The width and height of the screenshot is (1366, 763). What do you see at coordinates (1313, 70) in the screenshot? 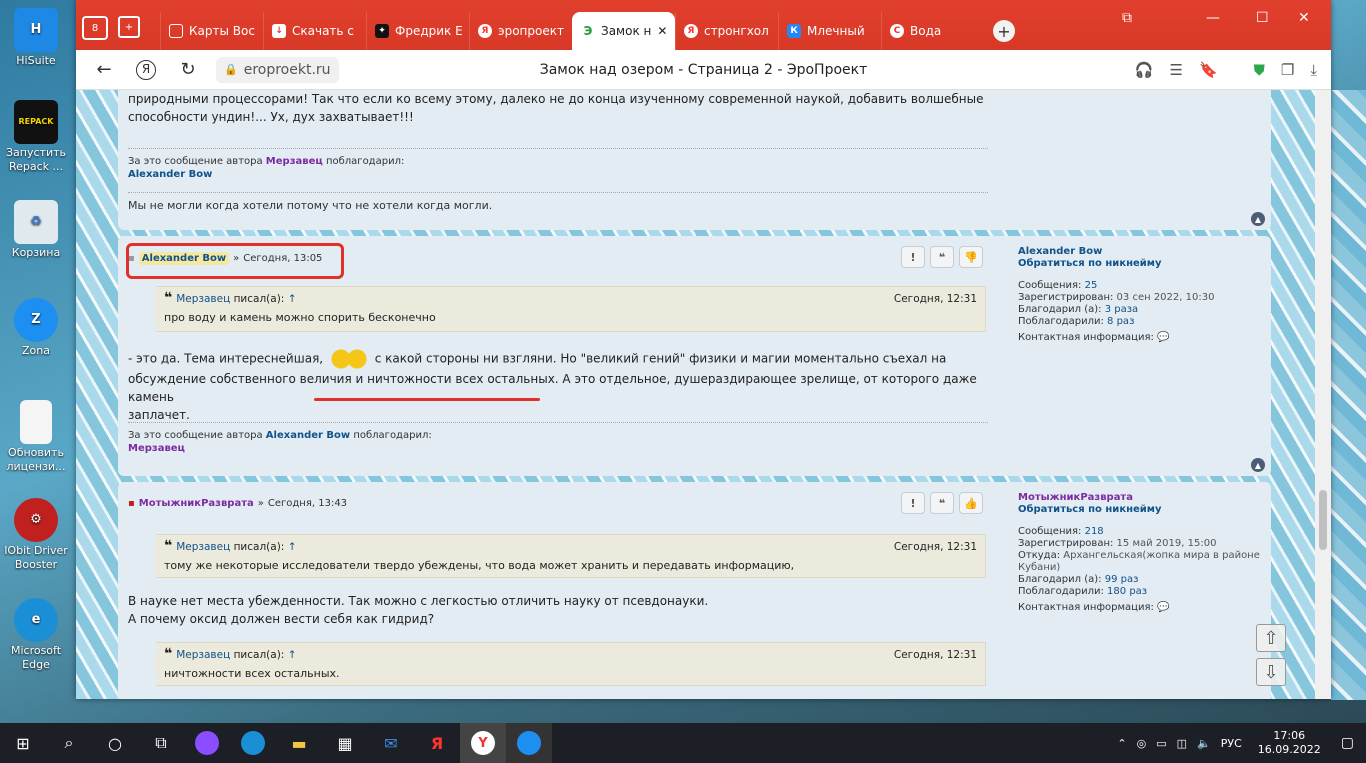
I see `downloads-icon: ⤓` at bounding box center [1313, 70].